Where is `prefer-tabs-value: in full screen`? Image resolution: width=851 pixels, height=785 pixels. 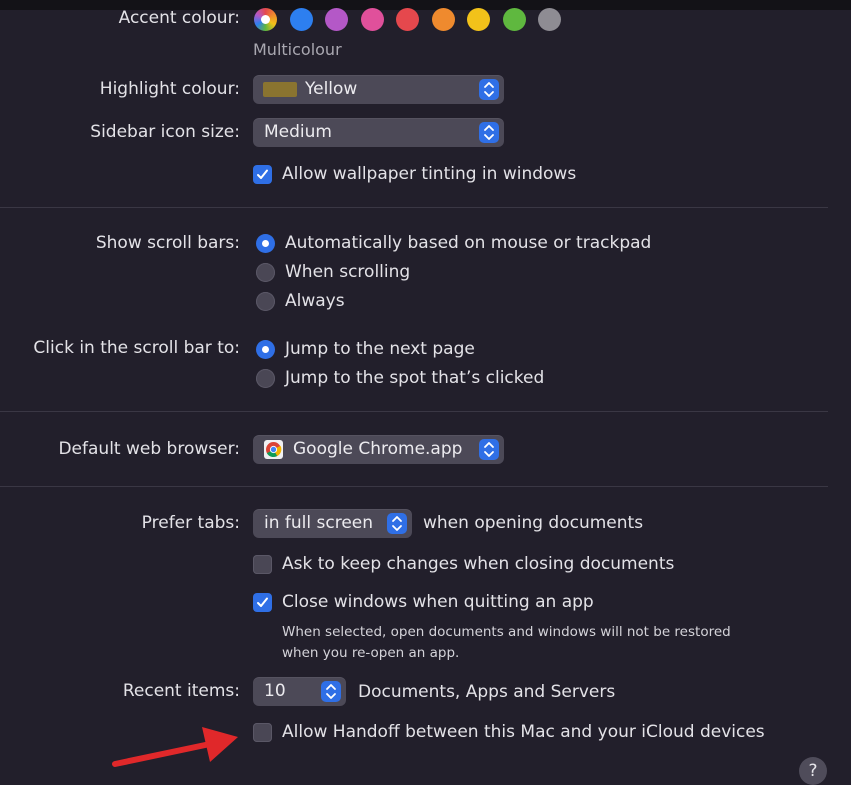 prefer-tabs-value: in full screen is located at coordinates (319, 523).